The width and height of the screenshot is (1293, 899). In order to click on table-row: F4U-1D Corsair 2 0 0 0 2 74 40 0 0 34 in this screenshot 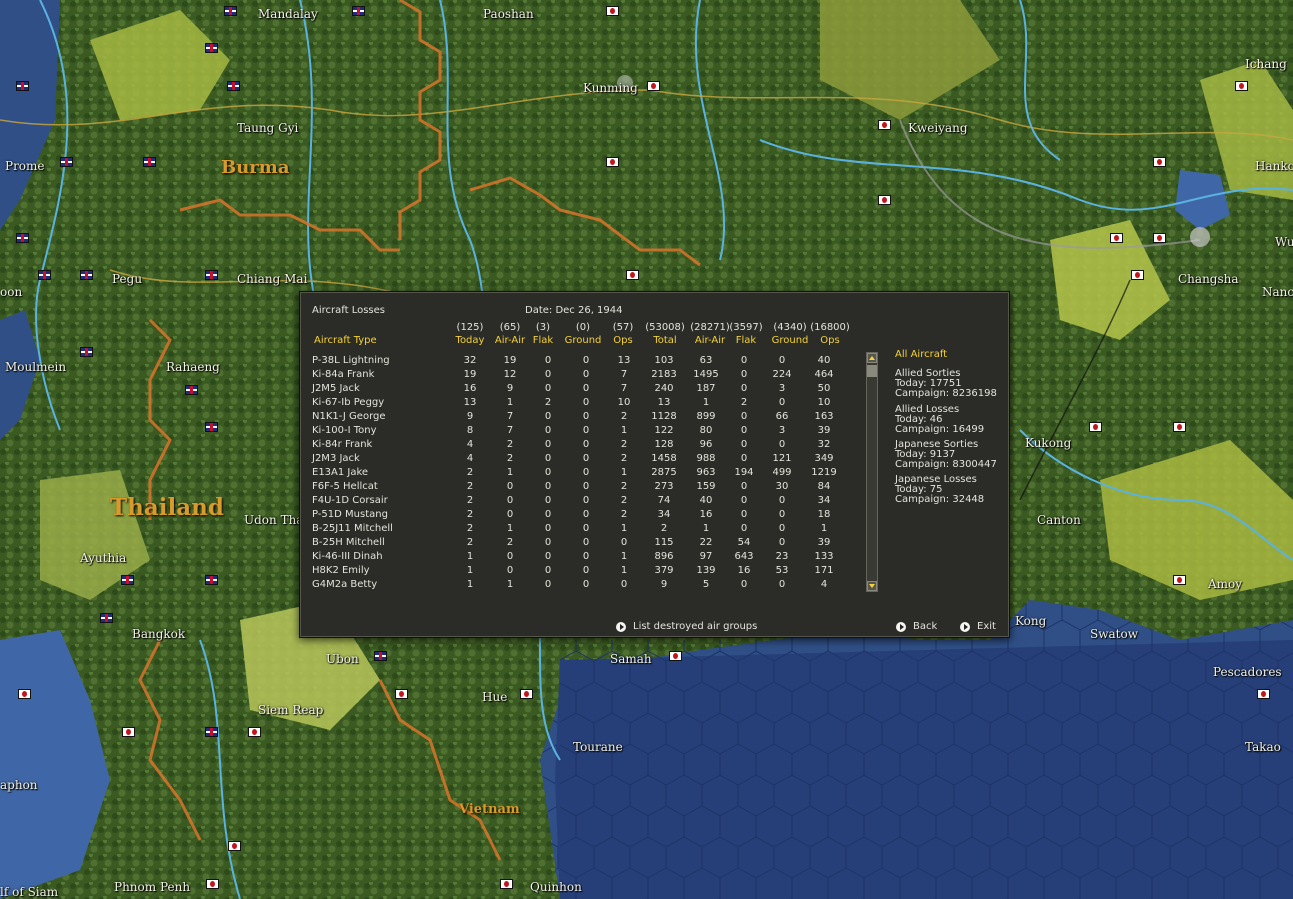, I will do `click(579, 500)`.